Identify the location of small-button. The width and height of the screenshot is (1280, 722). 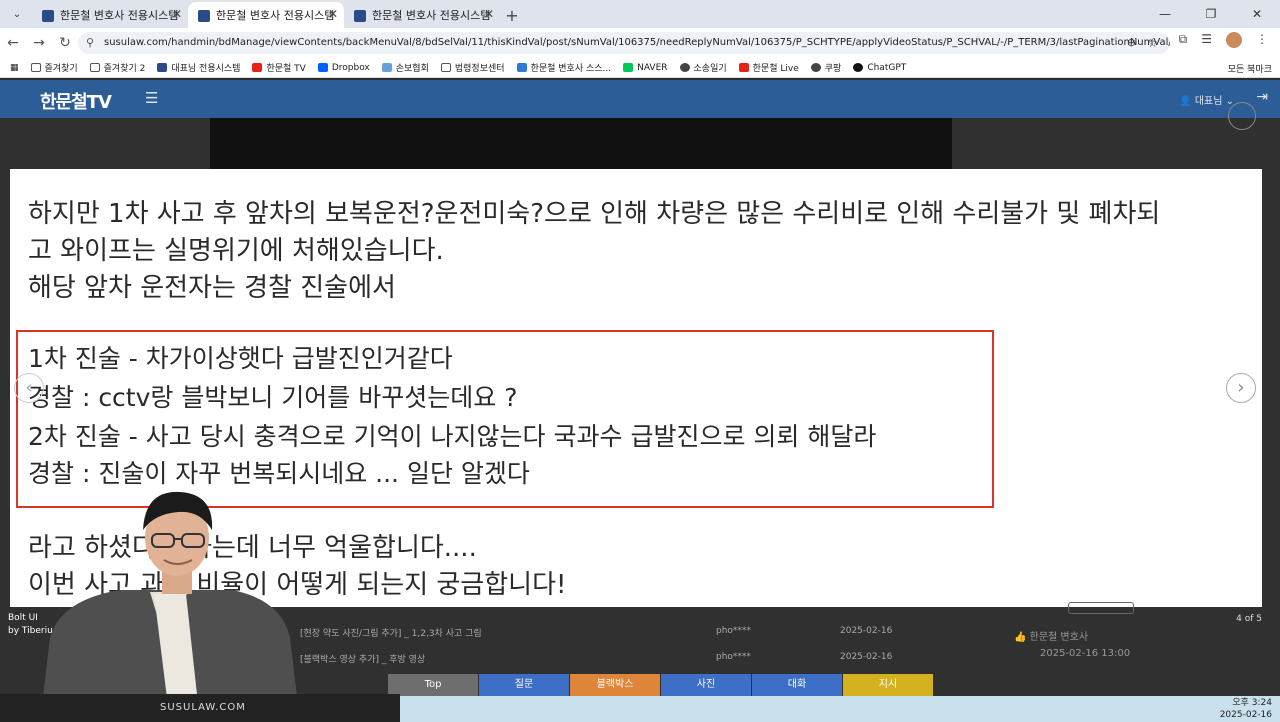
(1101, 608).